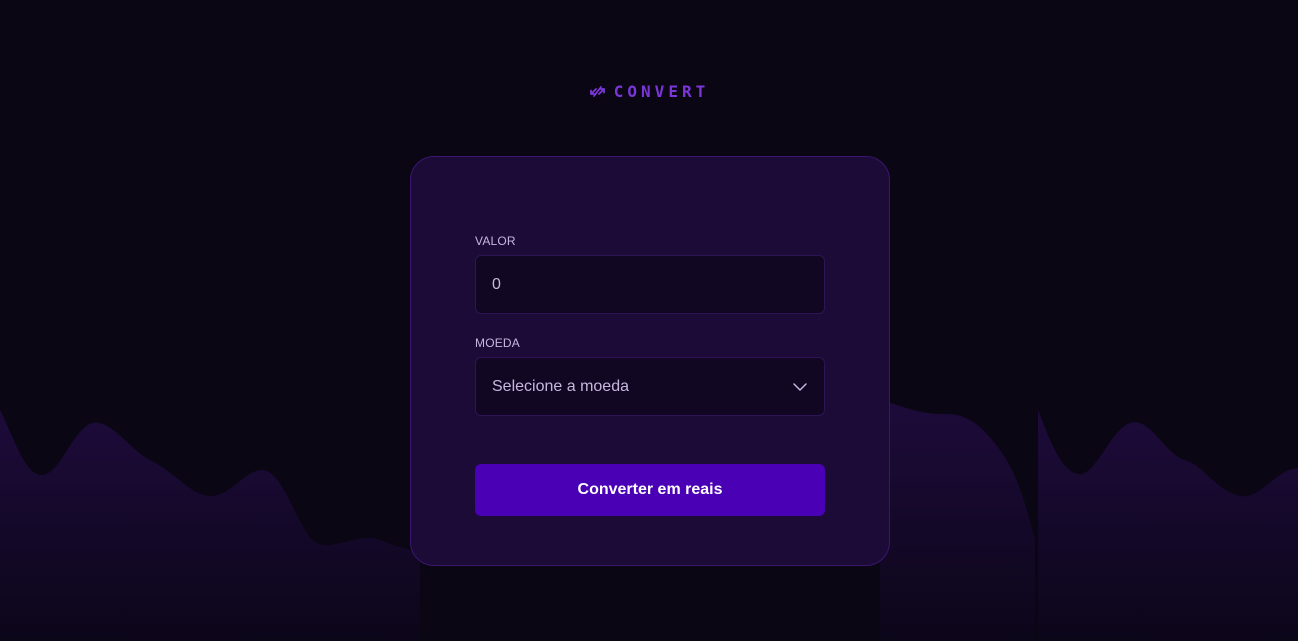  I want to click on amount-label: VALOR, so click(495, 241).